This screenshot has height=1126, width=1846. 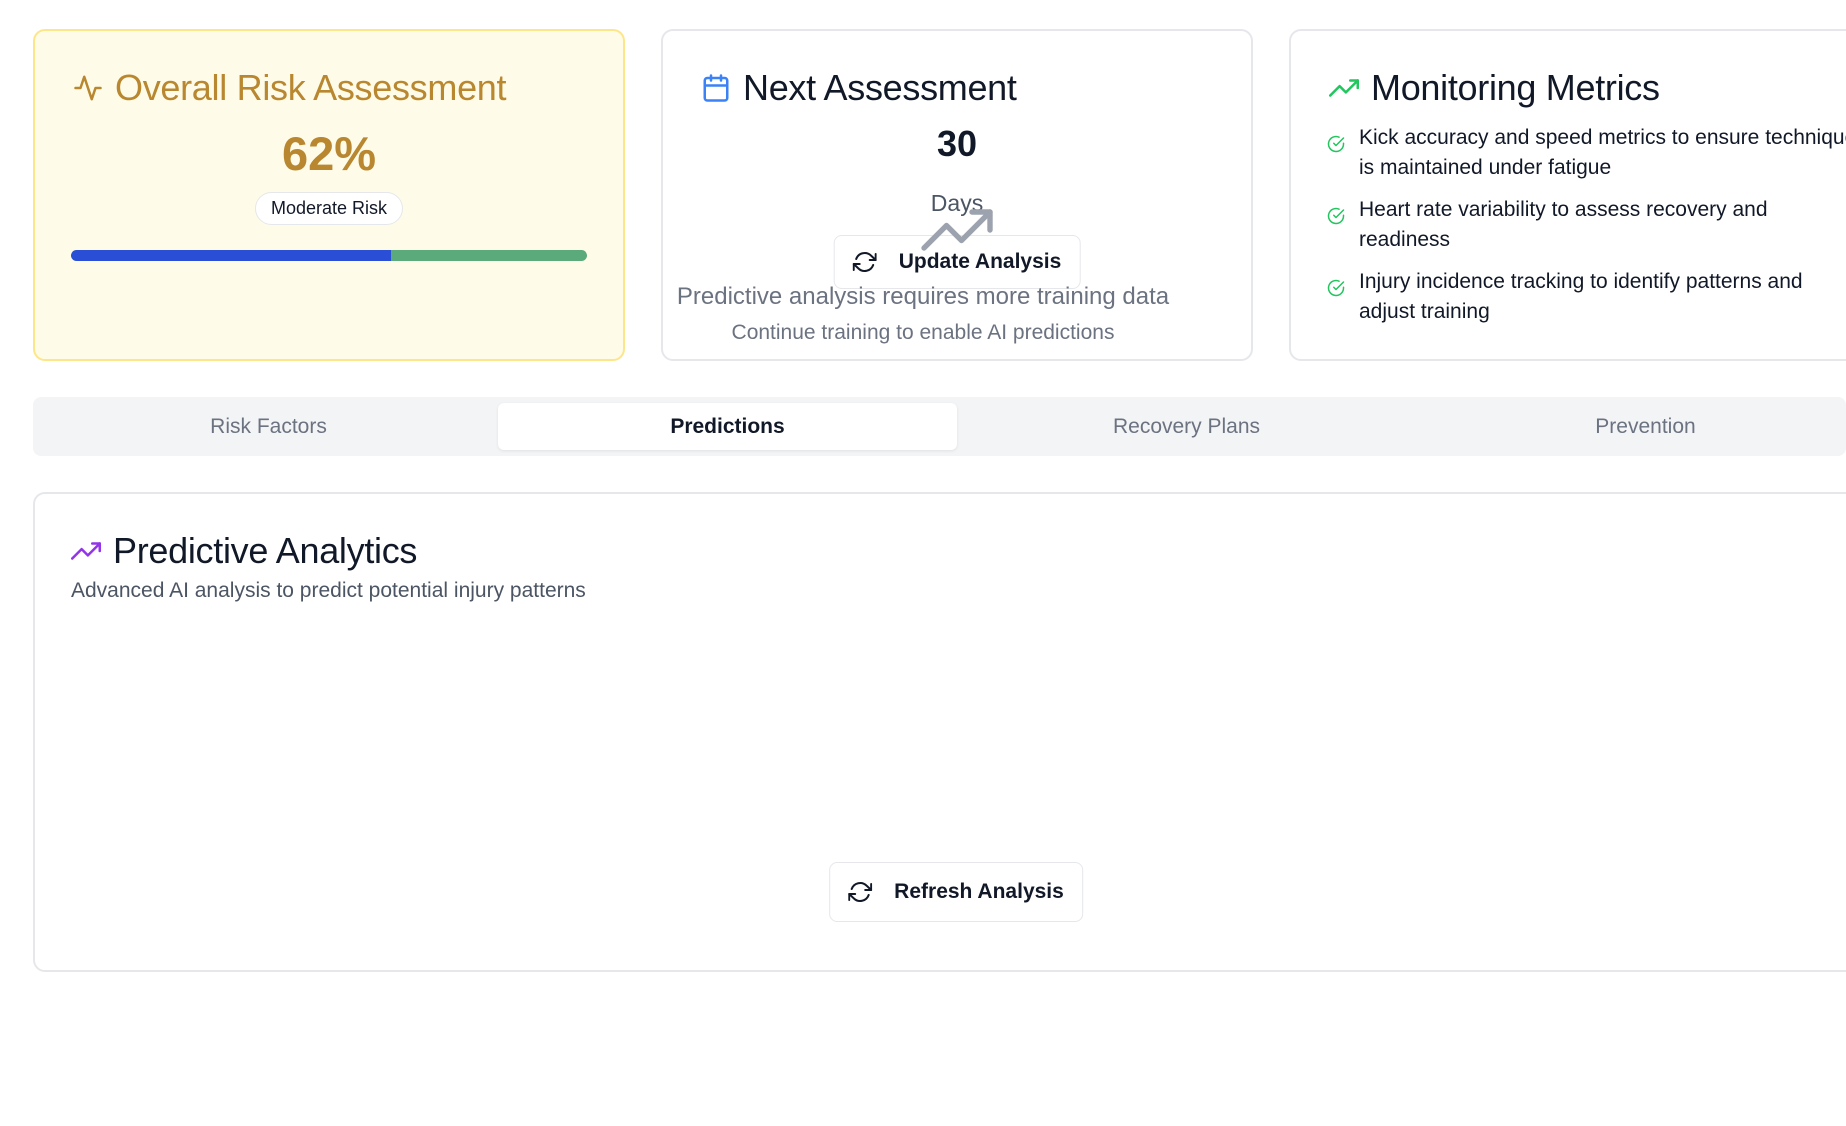 What do you see at coordinates (727, 426) in the screenshot?
I see `tab-predictions: Predictions` at bounding box center [727, 426].